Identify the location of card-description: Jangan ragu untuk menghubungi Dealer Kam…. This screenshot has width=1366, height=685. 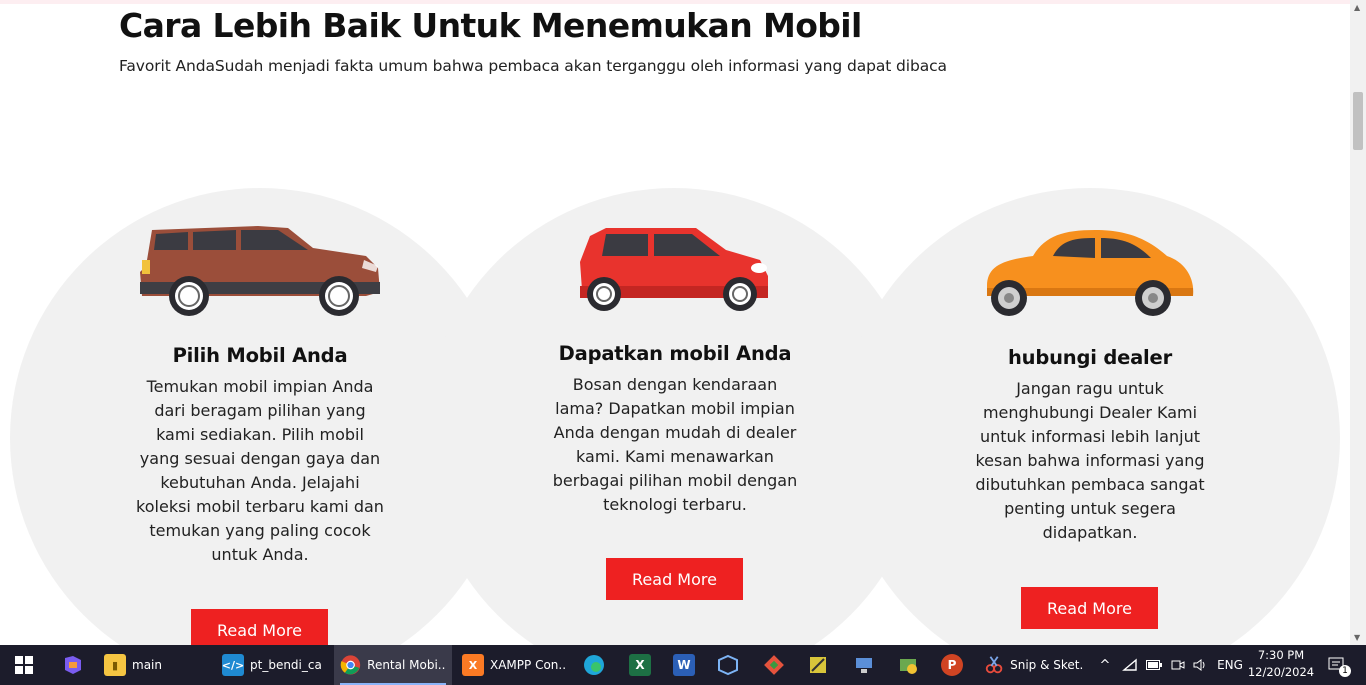
(1090, 460).